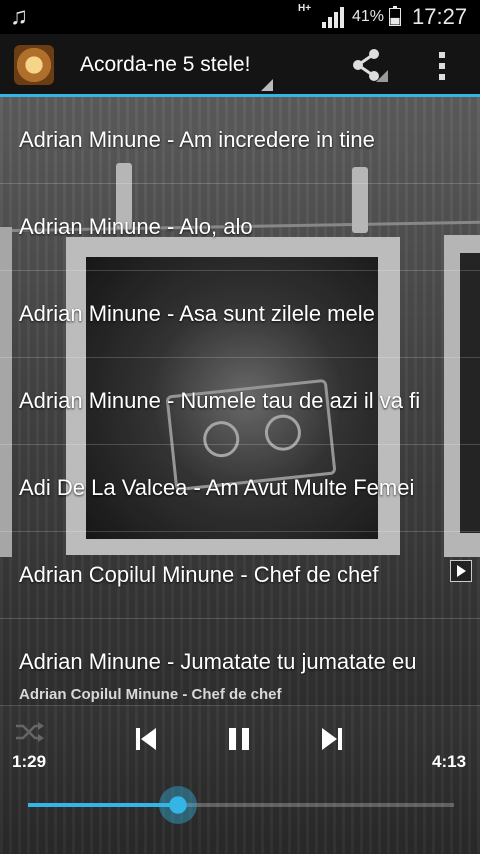 This screenshot has width=480, height=854. What do you see at coordinates (305, 8) in the screenshot?
I see `network-type: H+` at bounding box center [305, 8].